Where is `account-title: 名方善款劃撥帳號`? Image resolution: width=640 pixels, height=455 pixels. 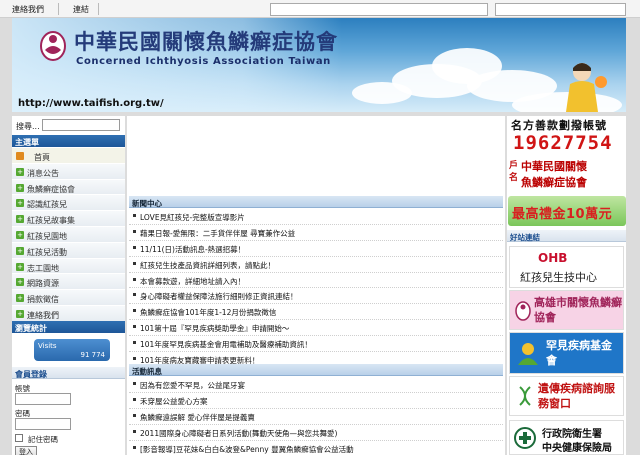 account-title: 名方善款劃撥帳號 is located at coordinates (559, 125).